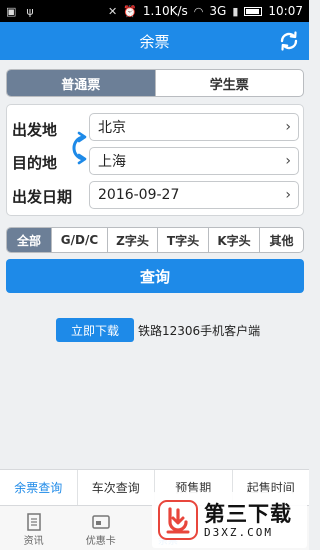 The image size is (320, 550). I want to click on refresh-icon, so click(289, 41).